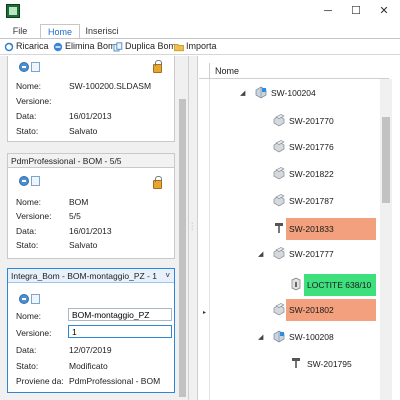  What do you see at coordinates (30, 182) in the screenshot?
I see `card-2-icons` at bounding box center [30, 182].